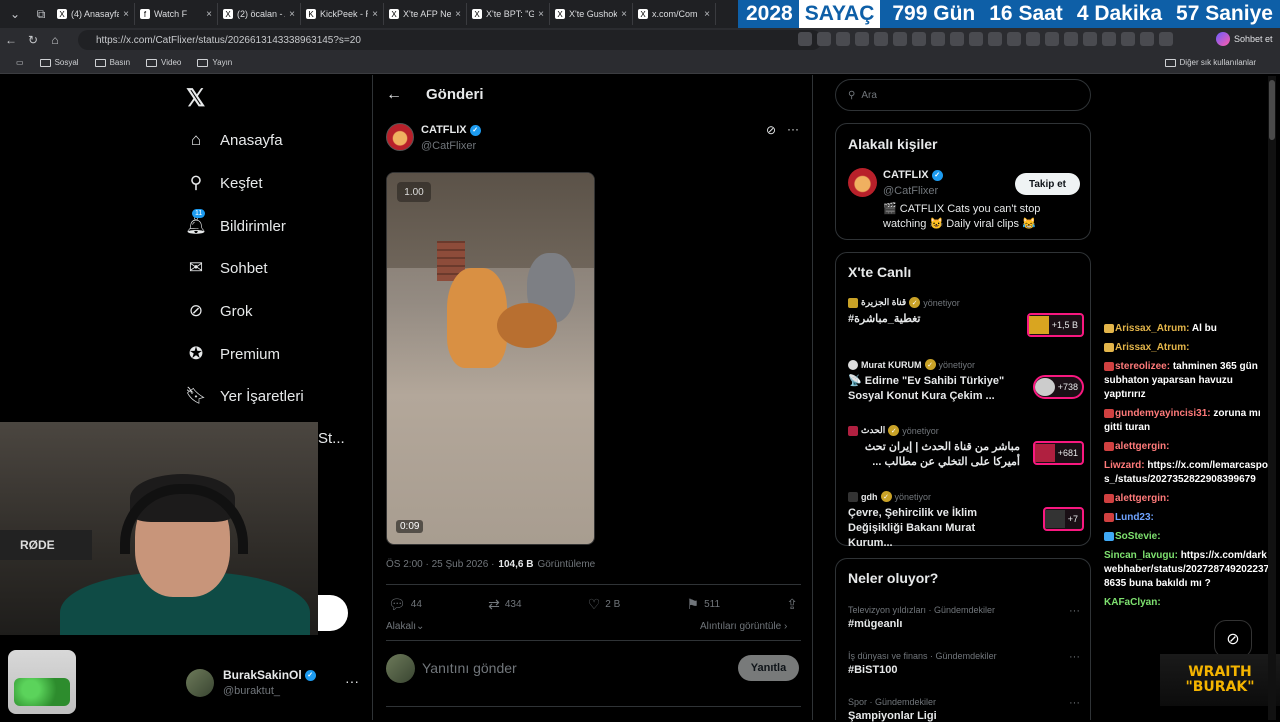 This screenshot has height=722, width=1280. I want to click on related-name: CATFLIX ✓, so click(913, 175).